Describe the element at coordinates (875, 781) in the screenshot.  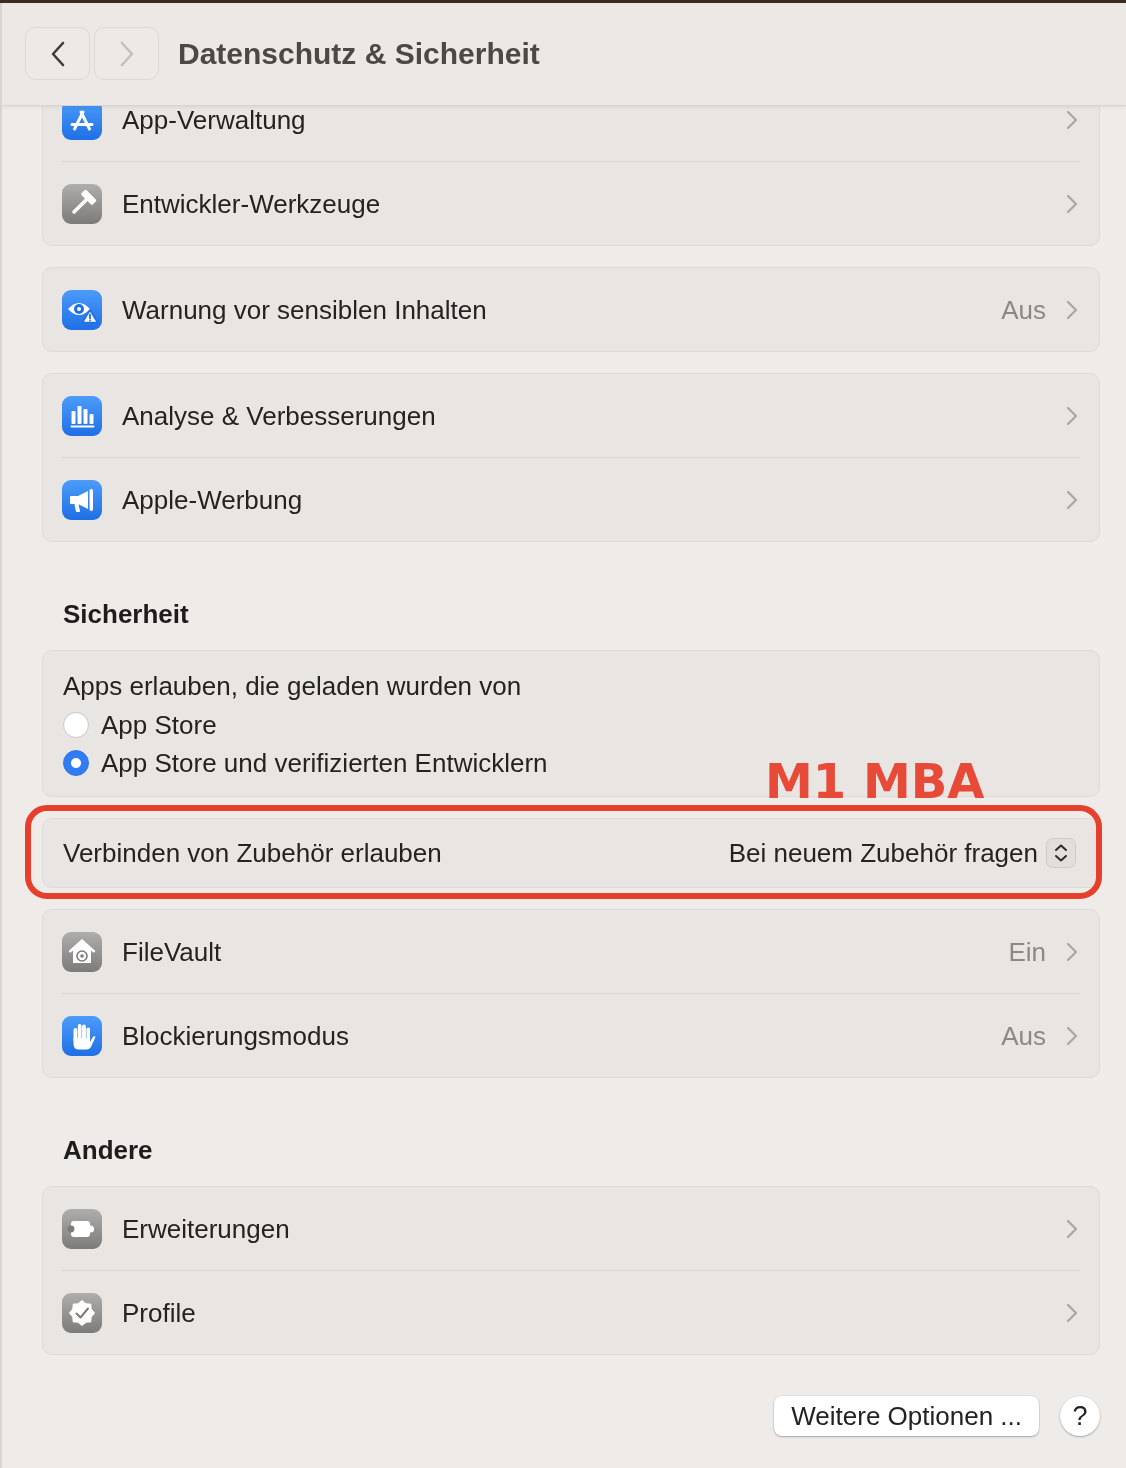
I see `annotation-label: M1 MBA` at that location.